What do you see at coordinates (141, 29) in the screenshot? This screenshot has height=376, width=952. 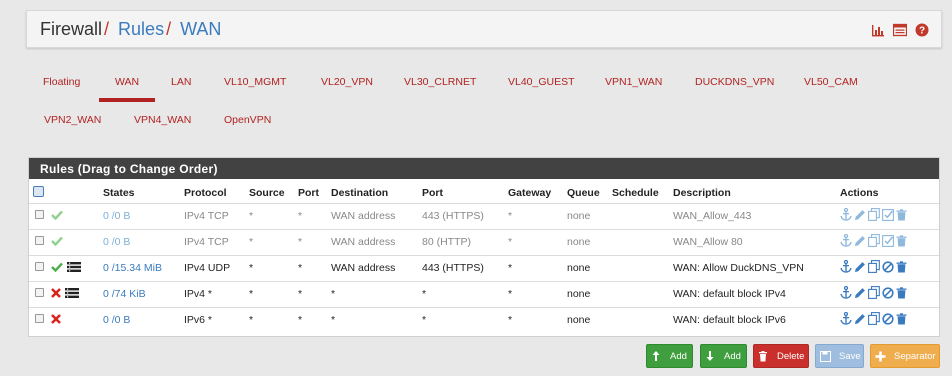 I see `breadcrumb-rules: Rules` at bounding box center [141, 29].